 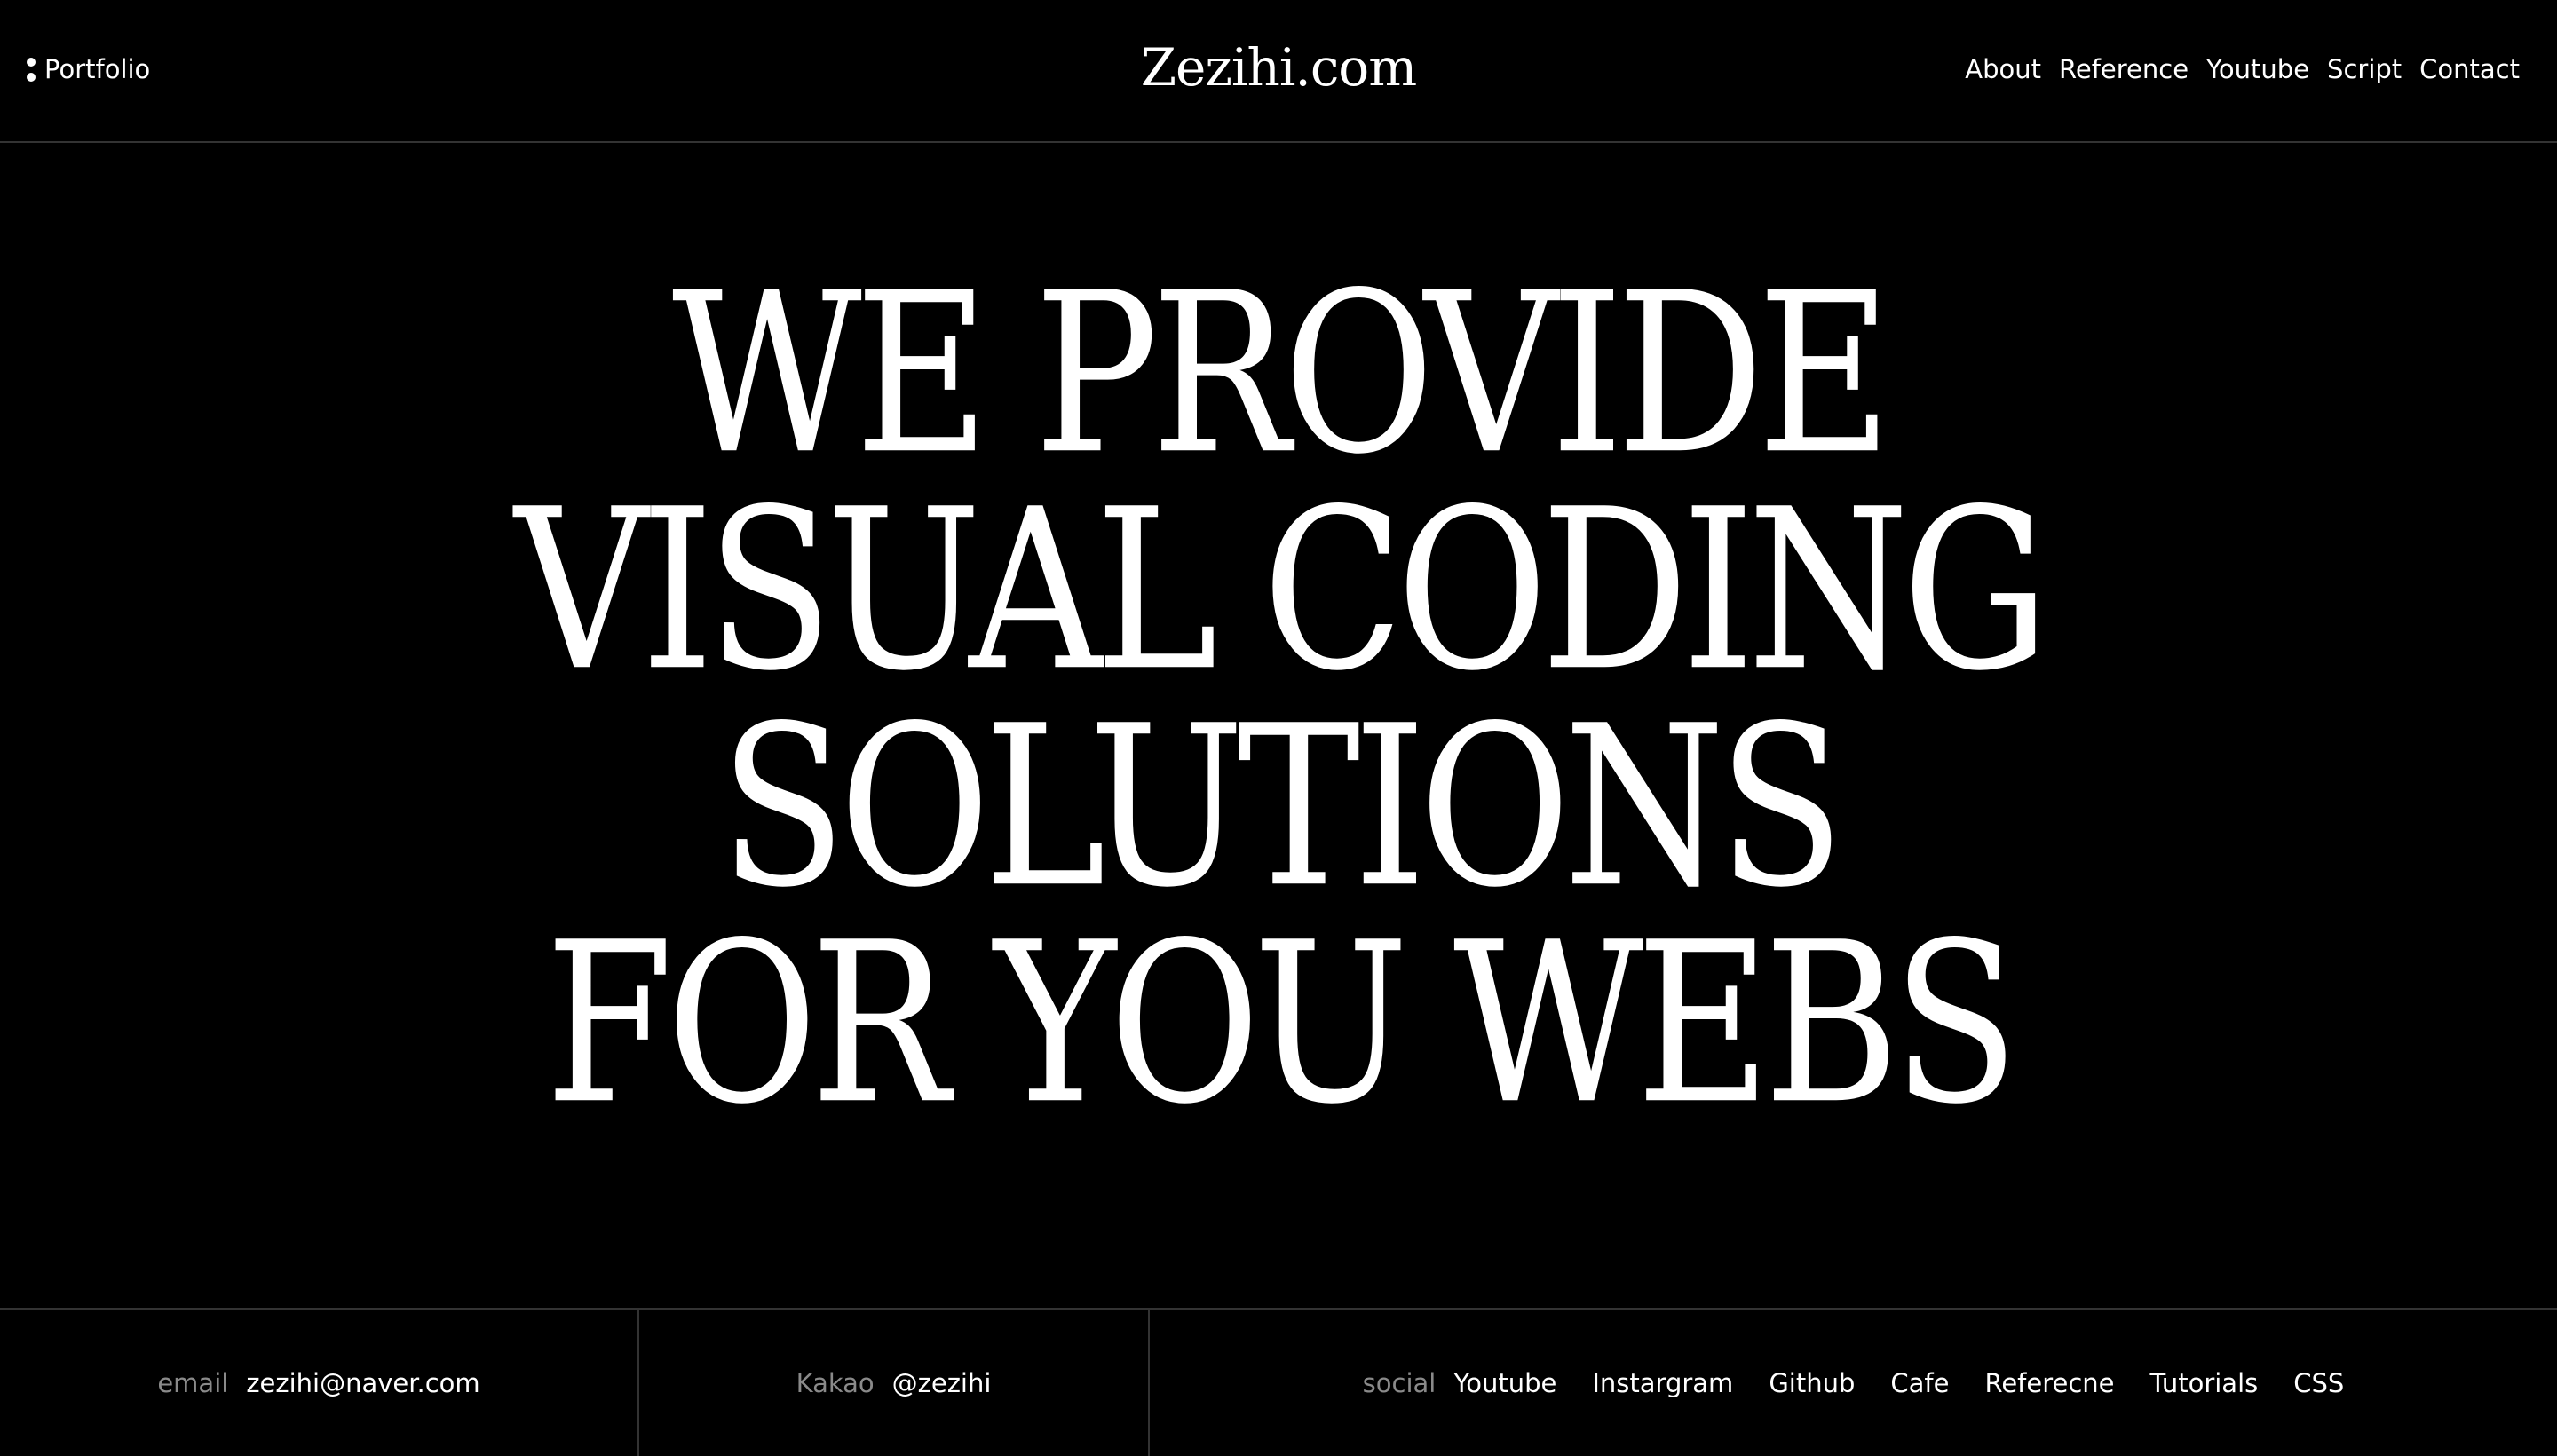 I want to click on social-label: social, so click(x=1399, y=1382).